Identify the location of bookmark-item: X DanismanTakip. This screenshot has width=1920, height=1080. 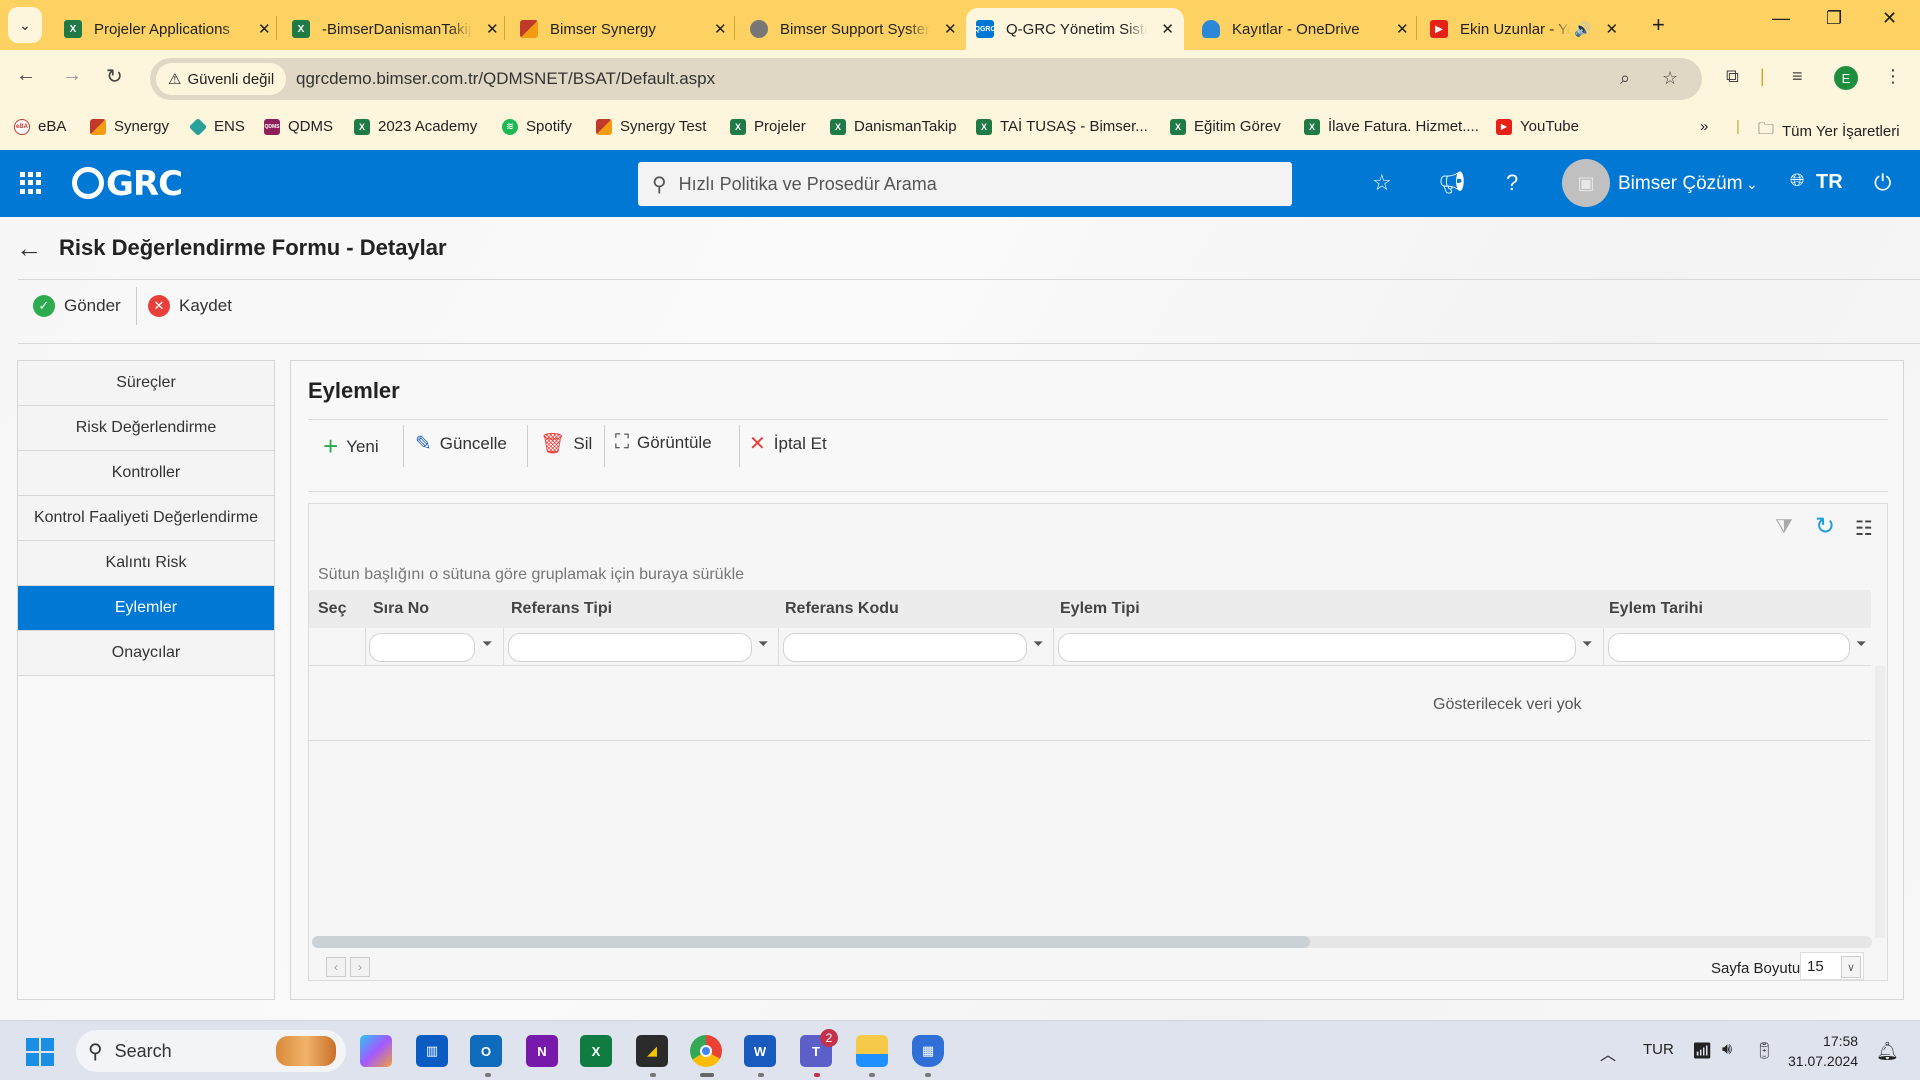
(893, 126).